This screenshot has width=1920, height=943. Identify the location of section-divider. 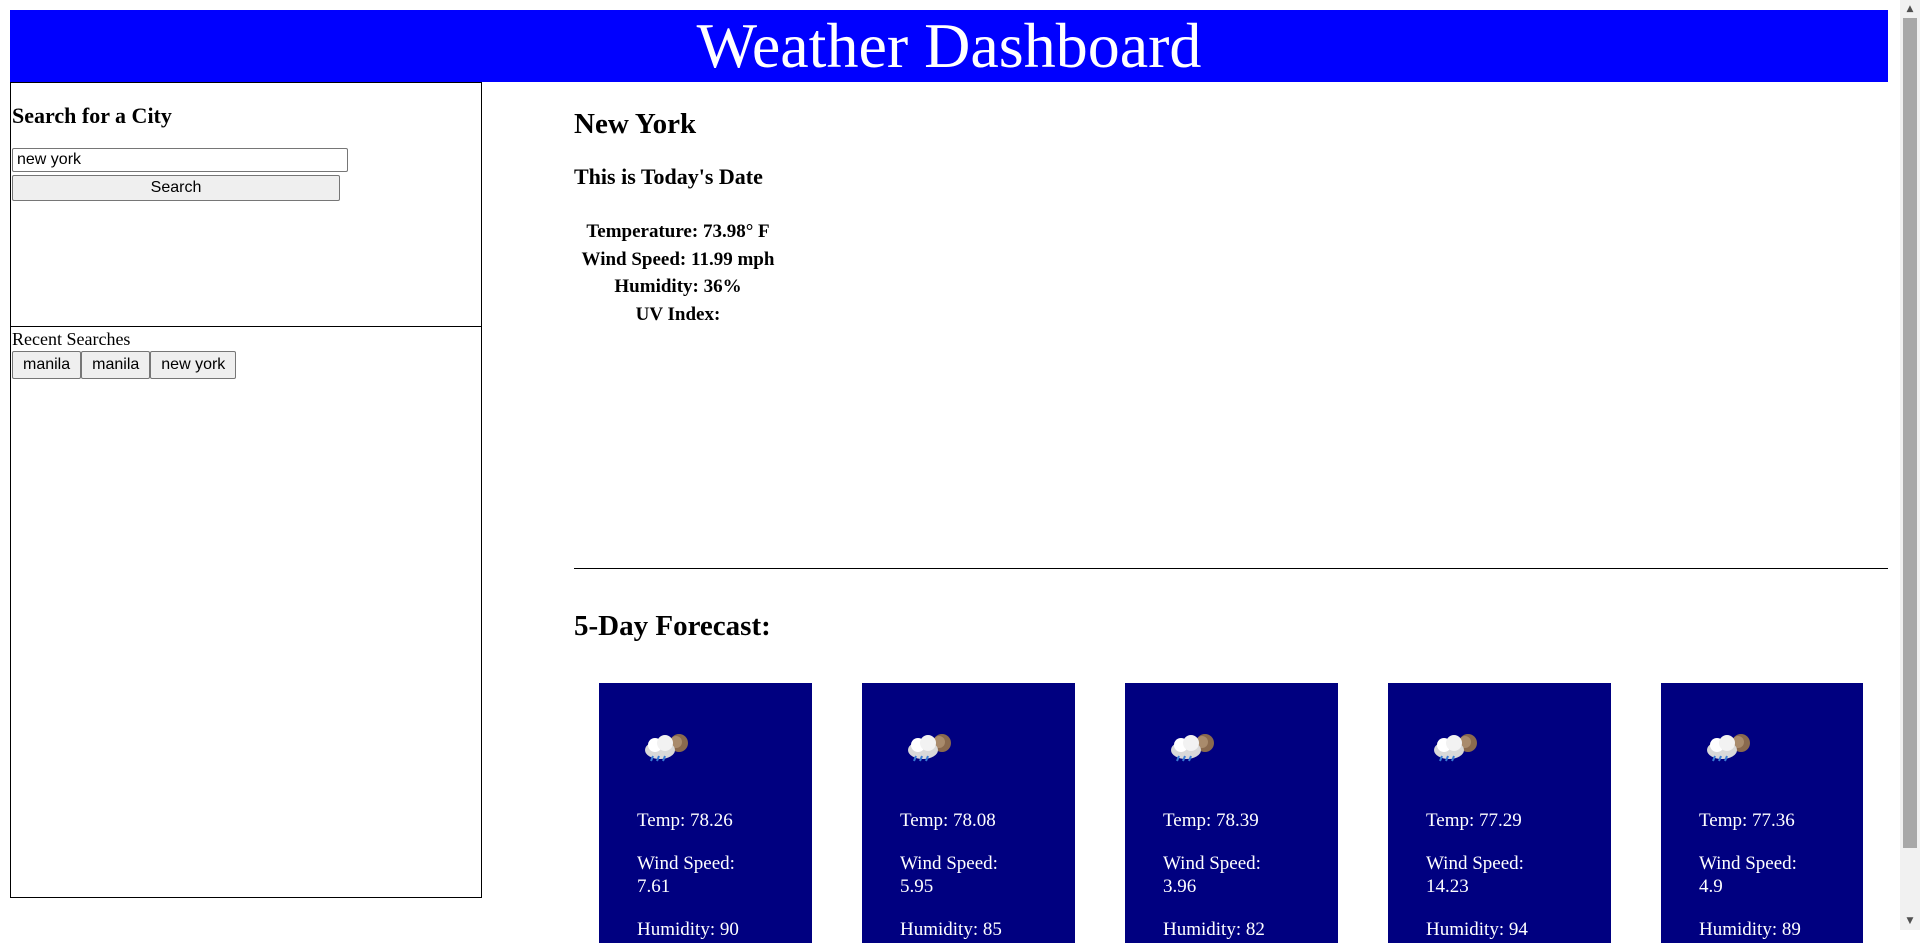
(1231, 568).